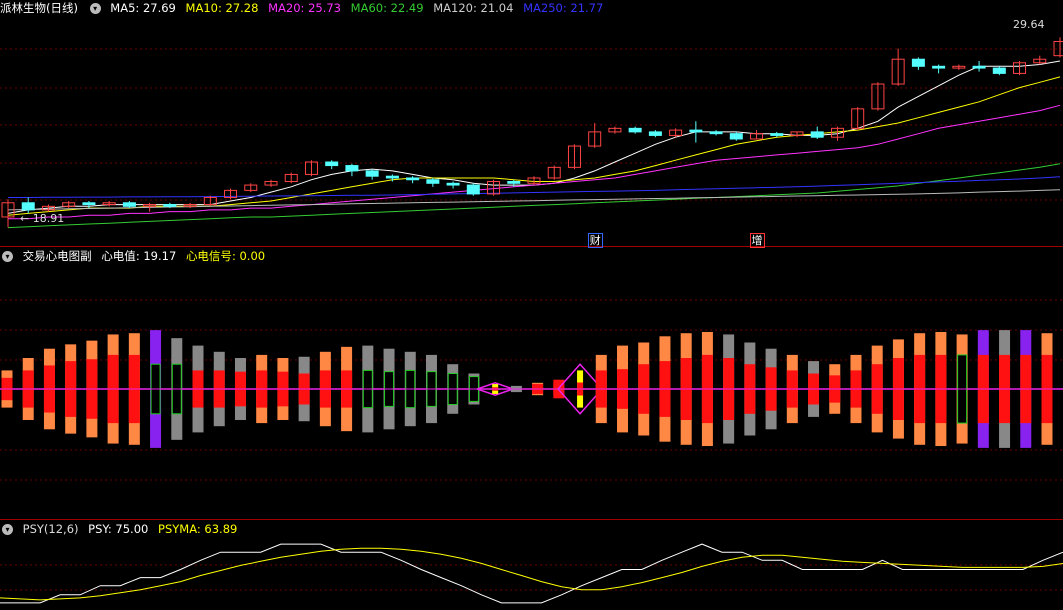 The image size is (1063, 610). What do you see at coordinates (57, 256) in the screenshot?
I see `ecg-title: 交易心电图副` at bounding box center [57, 256].